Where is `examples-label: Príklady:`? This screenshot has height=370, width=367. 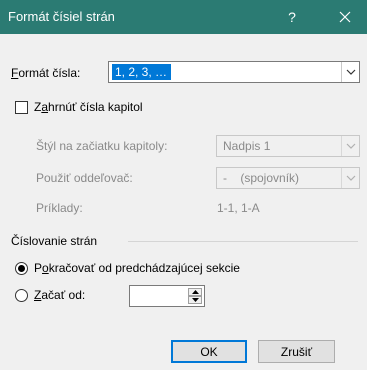 examples-label: Príklady: is located at coordinates (59, 208).